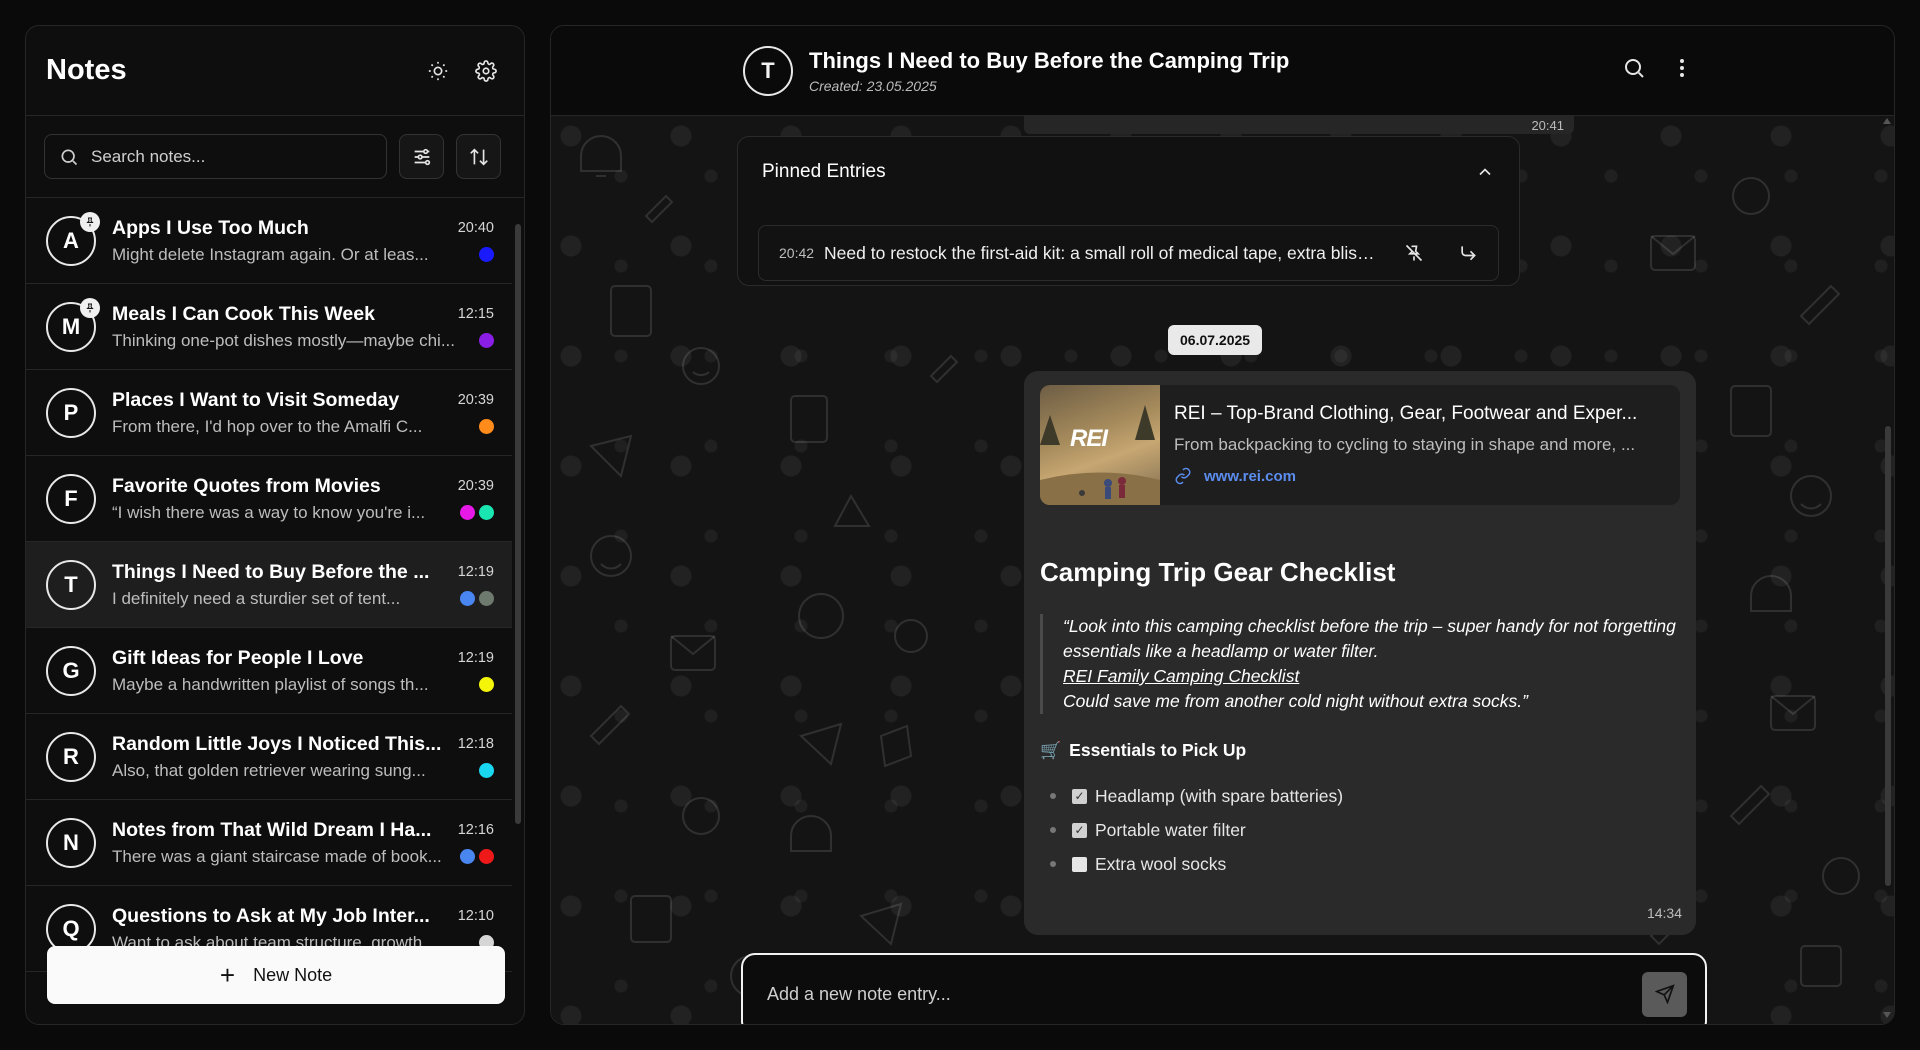  I want to click on entry-heading: Camping Trip Gear Checklist, so click(1218, 572).